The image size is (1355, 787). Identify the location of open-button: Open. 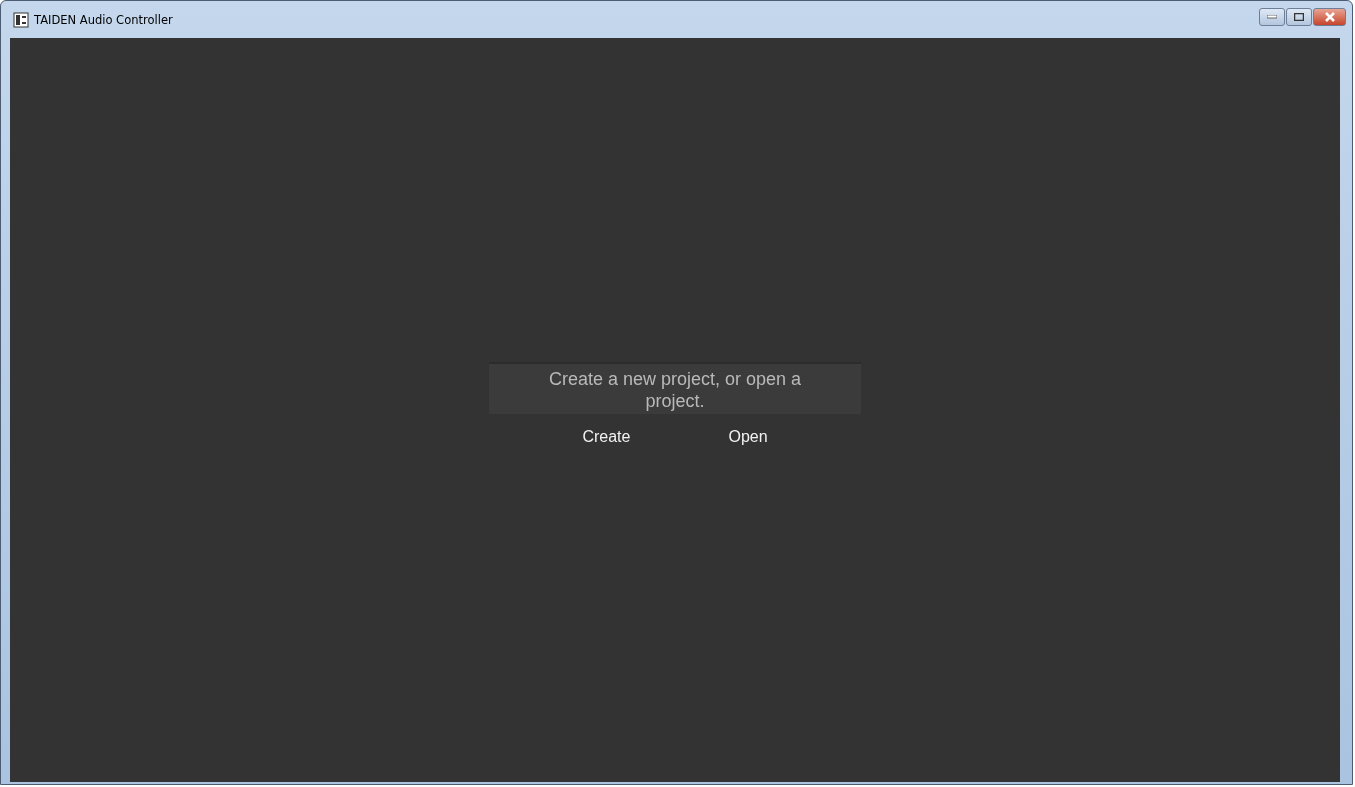
(748, 437).